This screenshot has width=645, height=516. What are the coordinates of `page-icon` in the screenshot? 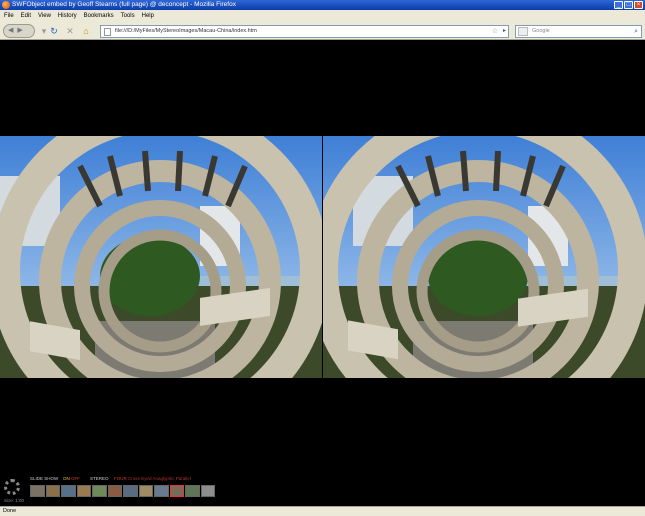 It's located at (107, 32).